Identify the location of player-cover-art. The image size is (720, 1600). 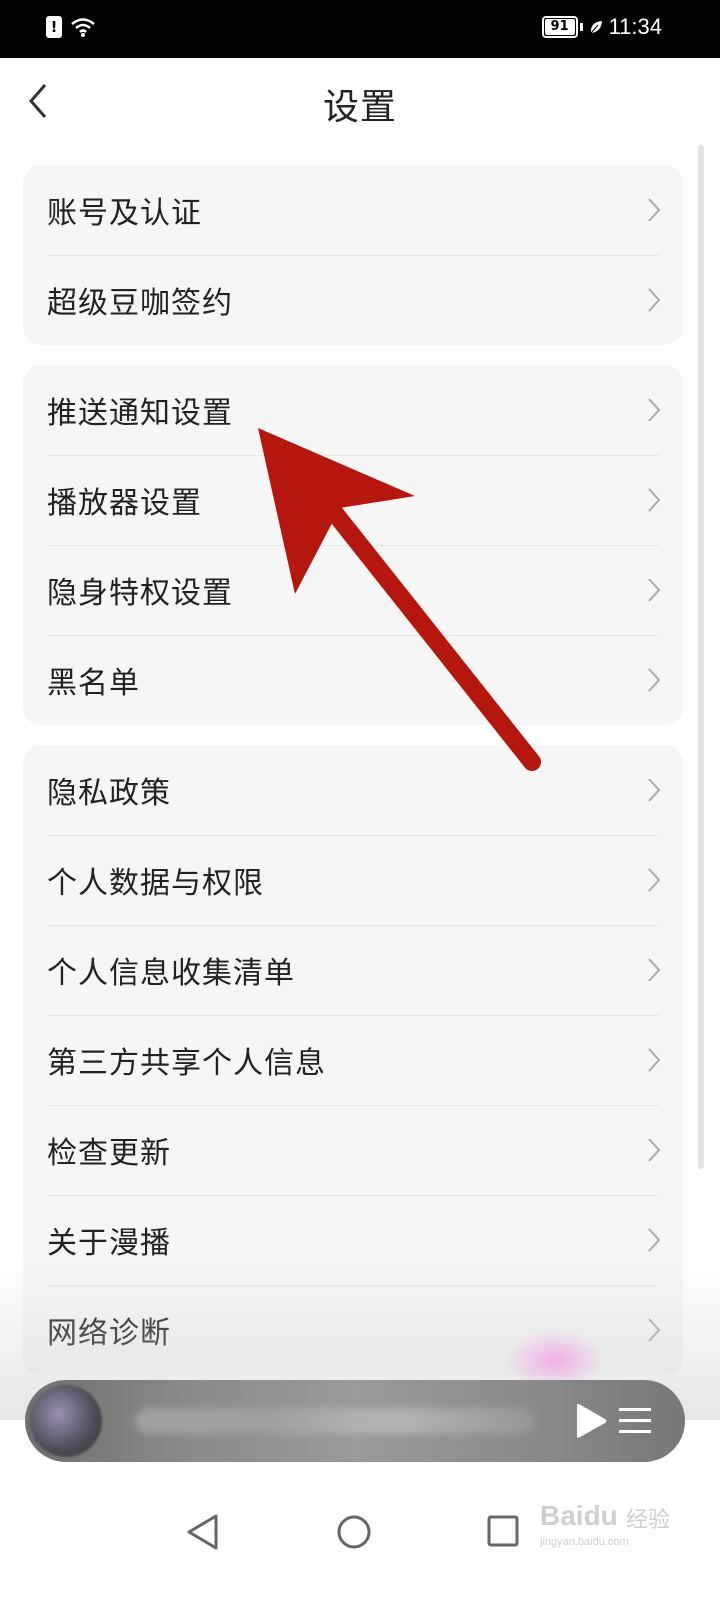
(66, 1421).